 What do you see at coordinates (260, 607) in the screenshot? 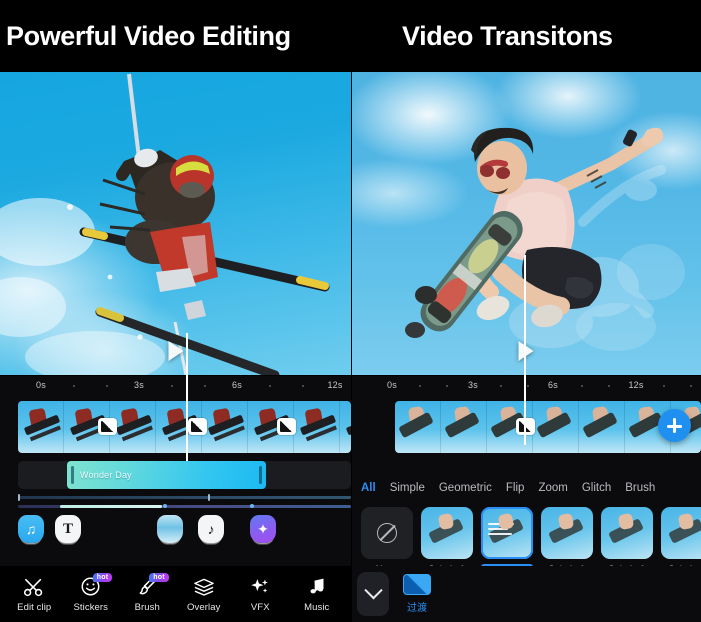
I see `toolbar-label: VFX` at bounding box center [260, 607].